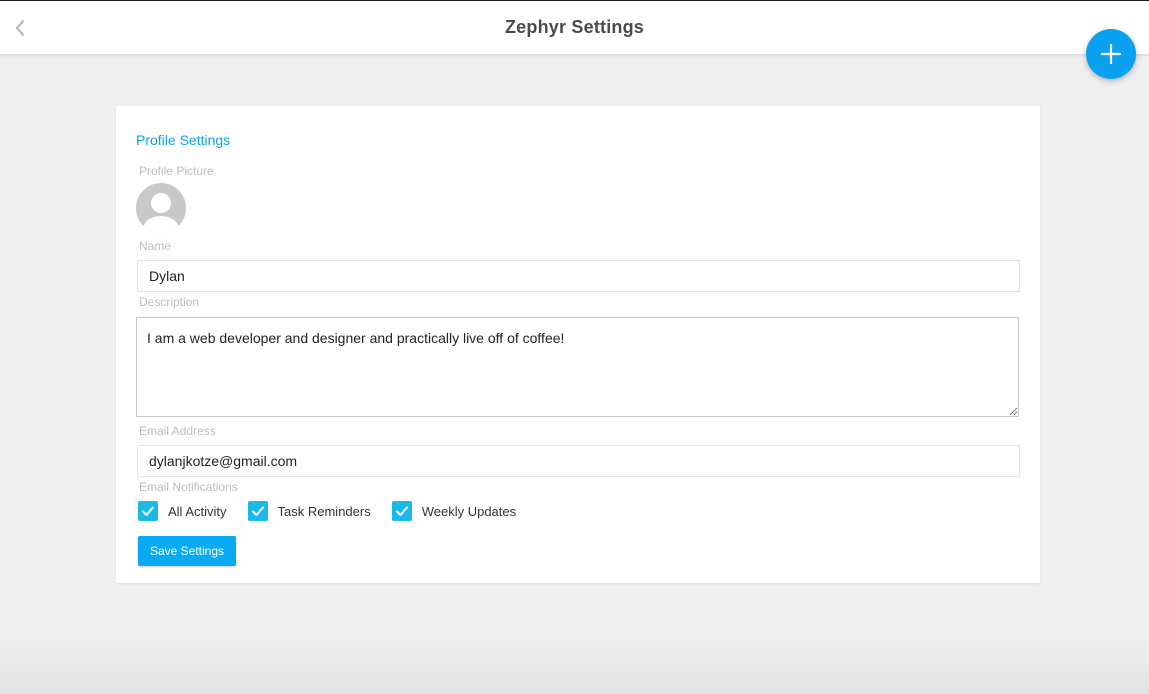 This screenshot has width=1149, height=694. I want to click on email-field, so click(578, 461).